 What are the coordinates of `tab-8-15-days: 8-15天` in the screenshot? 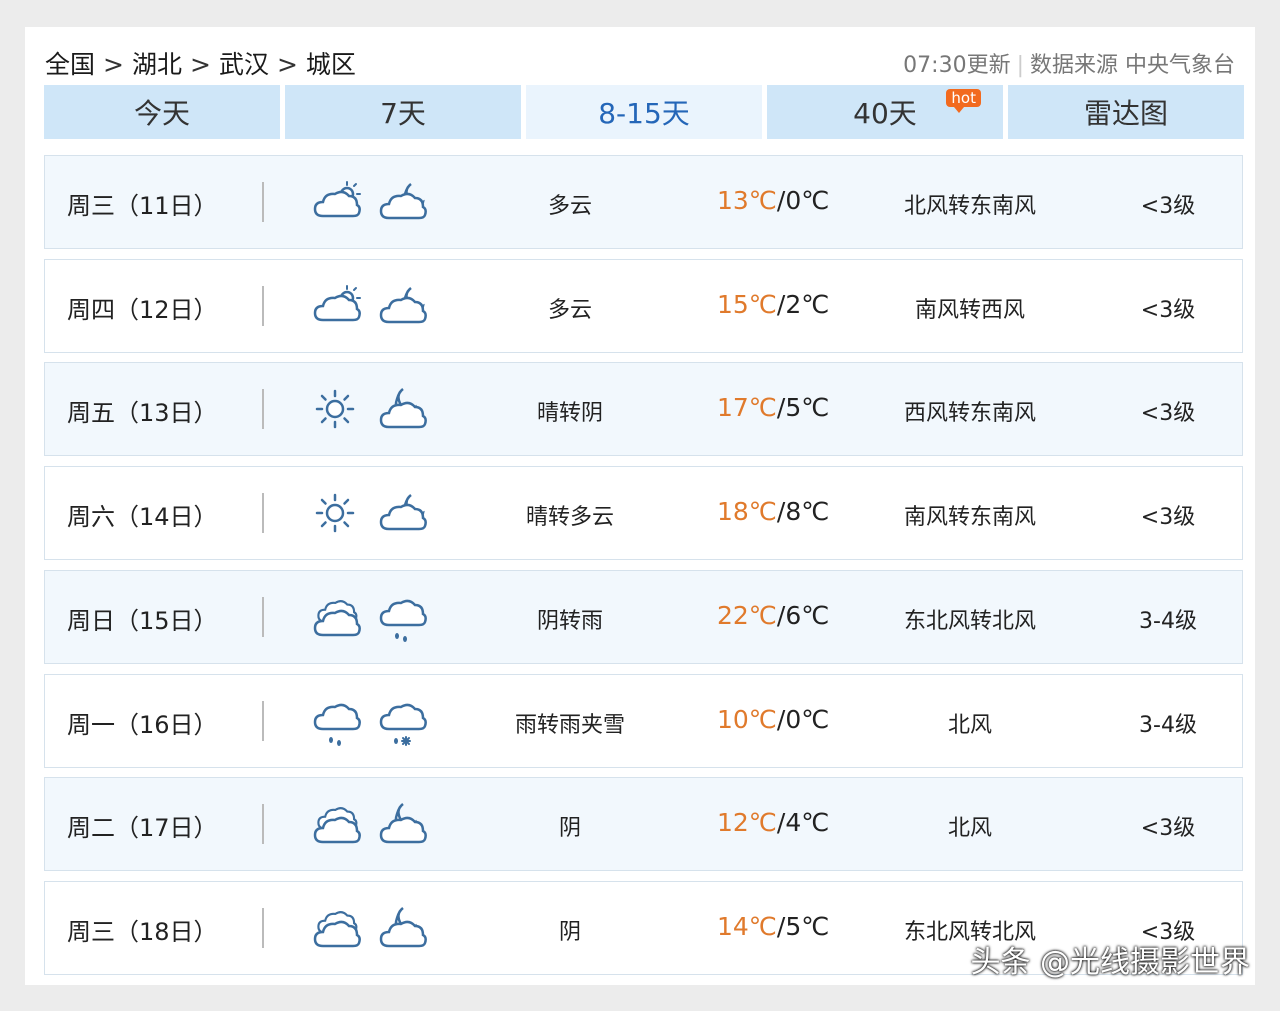 It's located at (644, 112).